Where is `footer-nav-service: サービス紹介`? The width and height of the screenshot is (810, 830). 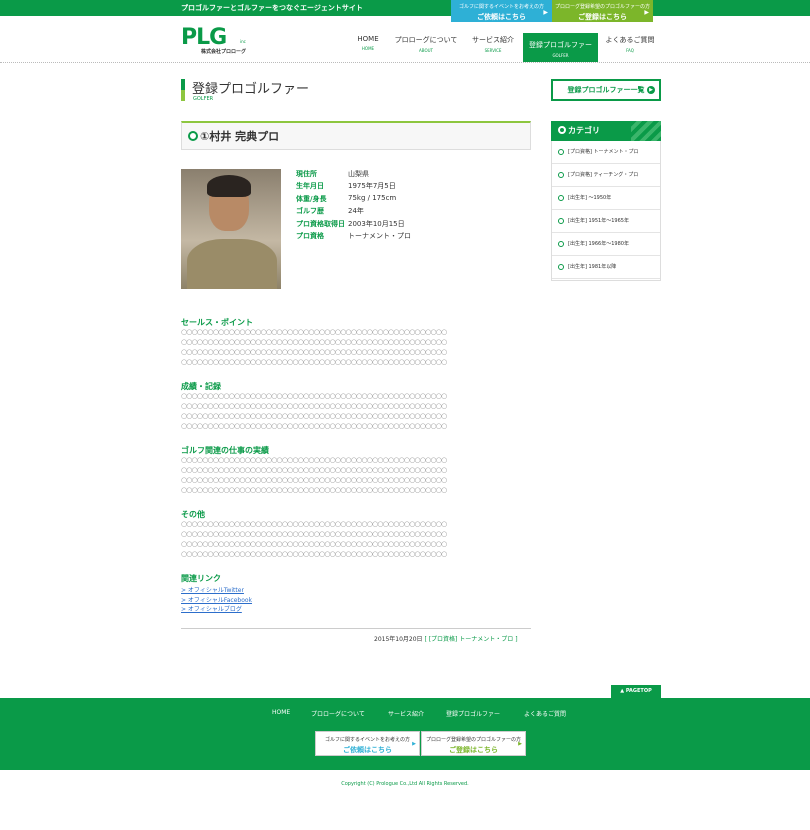 footer-nav-service: サービス紹介 is located at coordinates (406, 713).